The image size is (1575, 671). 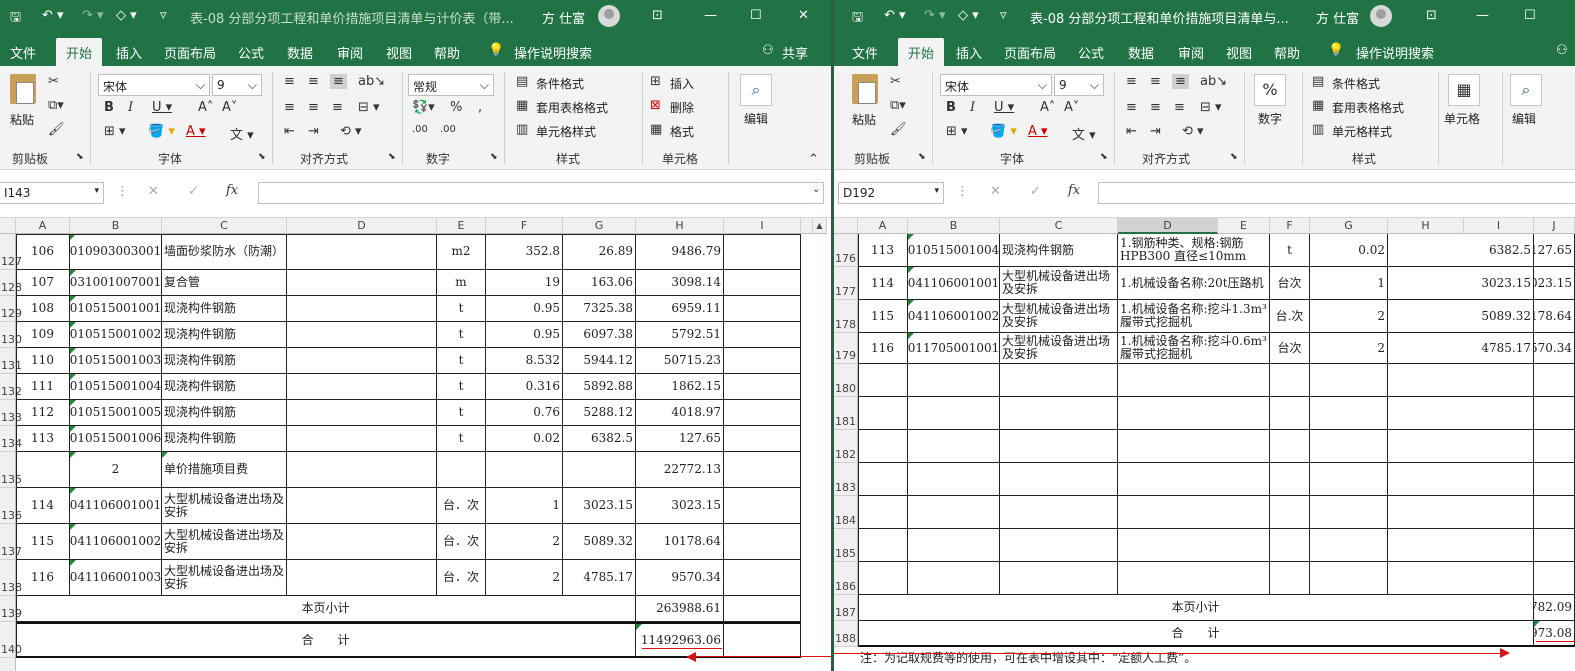 What do you see at coordinates (657, 15) in the screenshot?
I see `ribbon-display-icon: ⊡` at bounding box center [657, 15].